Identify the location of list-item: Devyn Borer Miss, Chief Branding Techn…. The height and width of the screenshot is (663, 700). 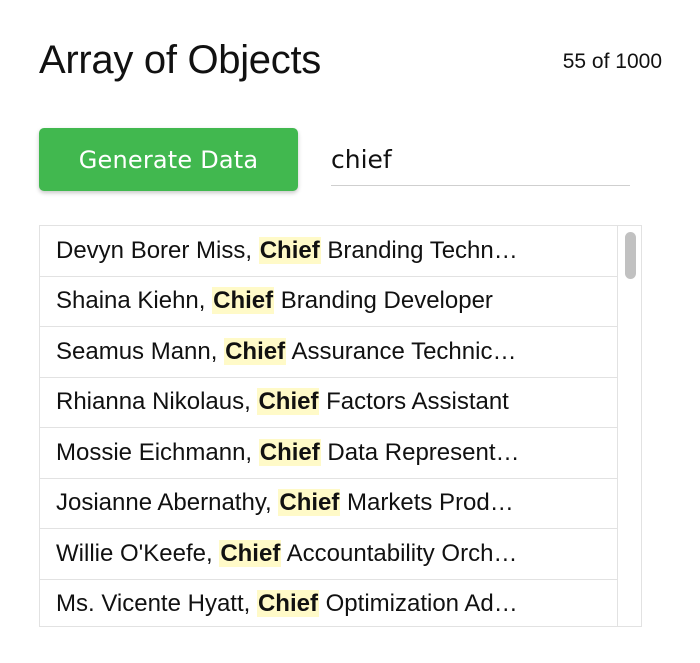
(329, 251).